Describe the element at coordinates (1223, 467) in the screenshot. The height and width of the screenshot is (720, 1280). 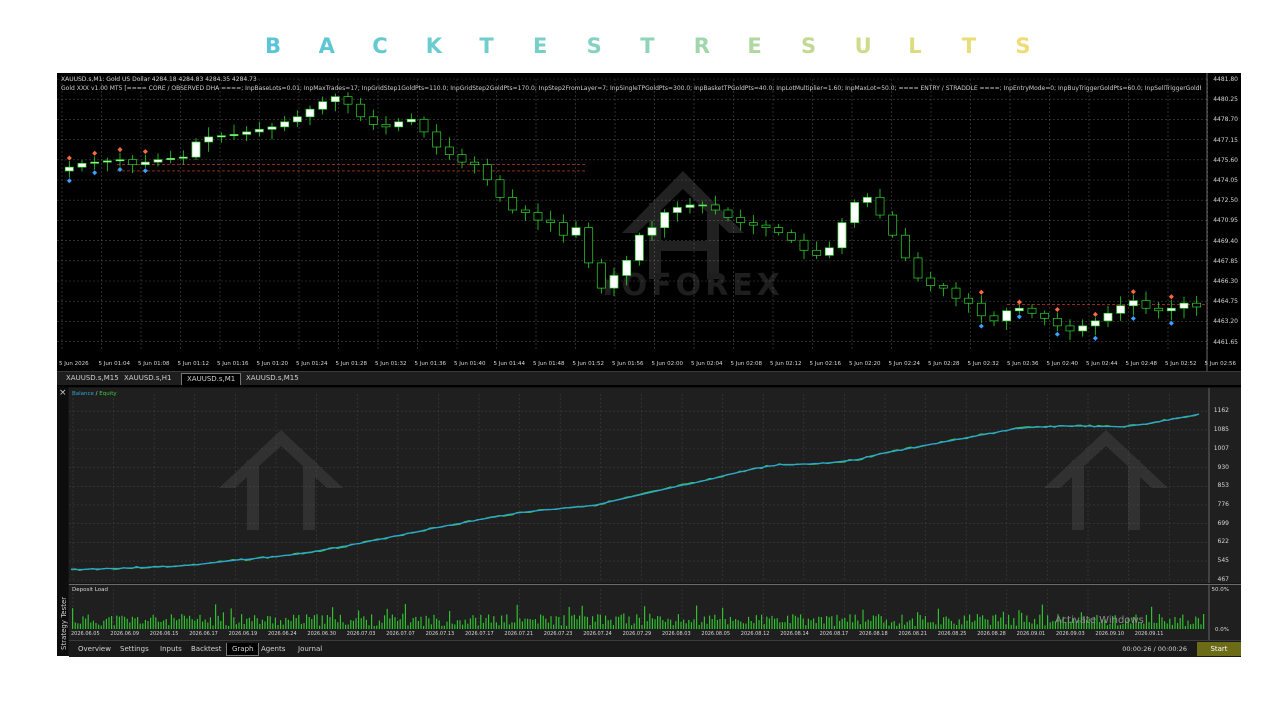
I see `y-tick: 930` at that location.